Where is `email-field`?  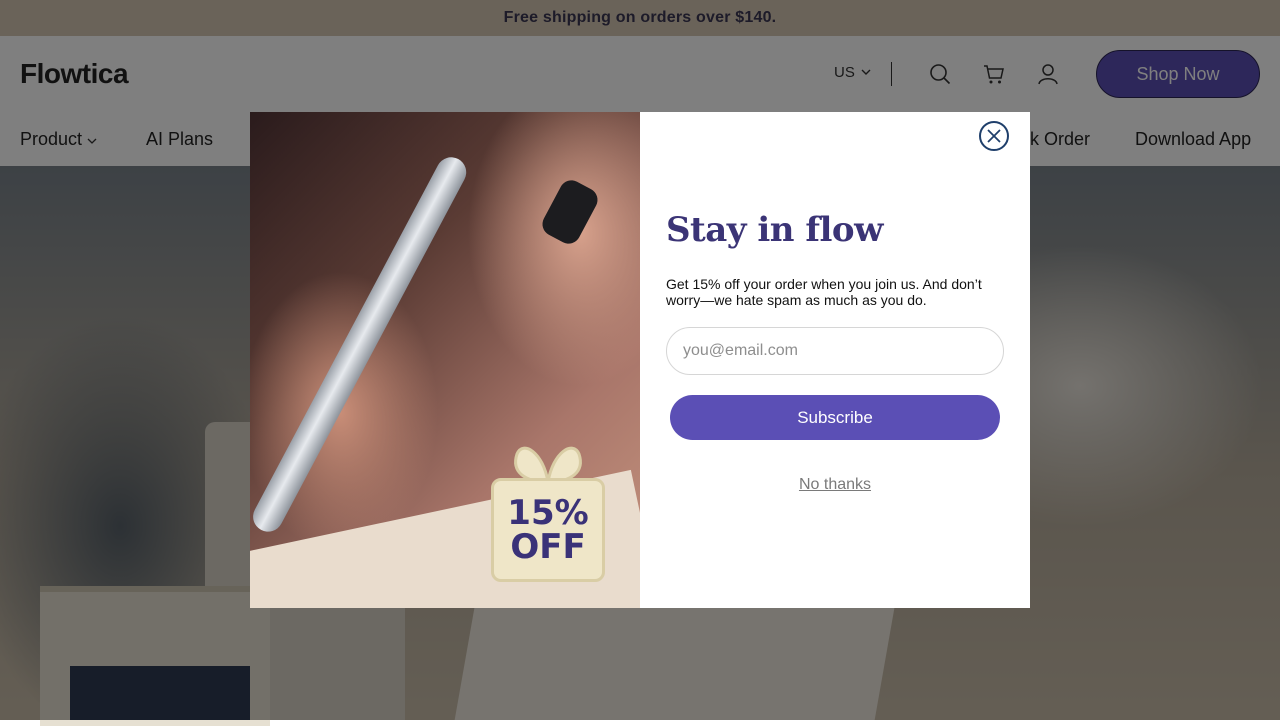
email-field is located at coordinates (835, 351).